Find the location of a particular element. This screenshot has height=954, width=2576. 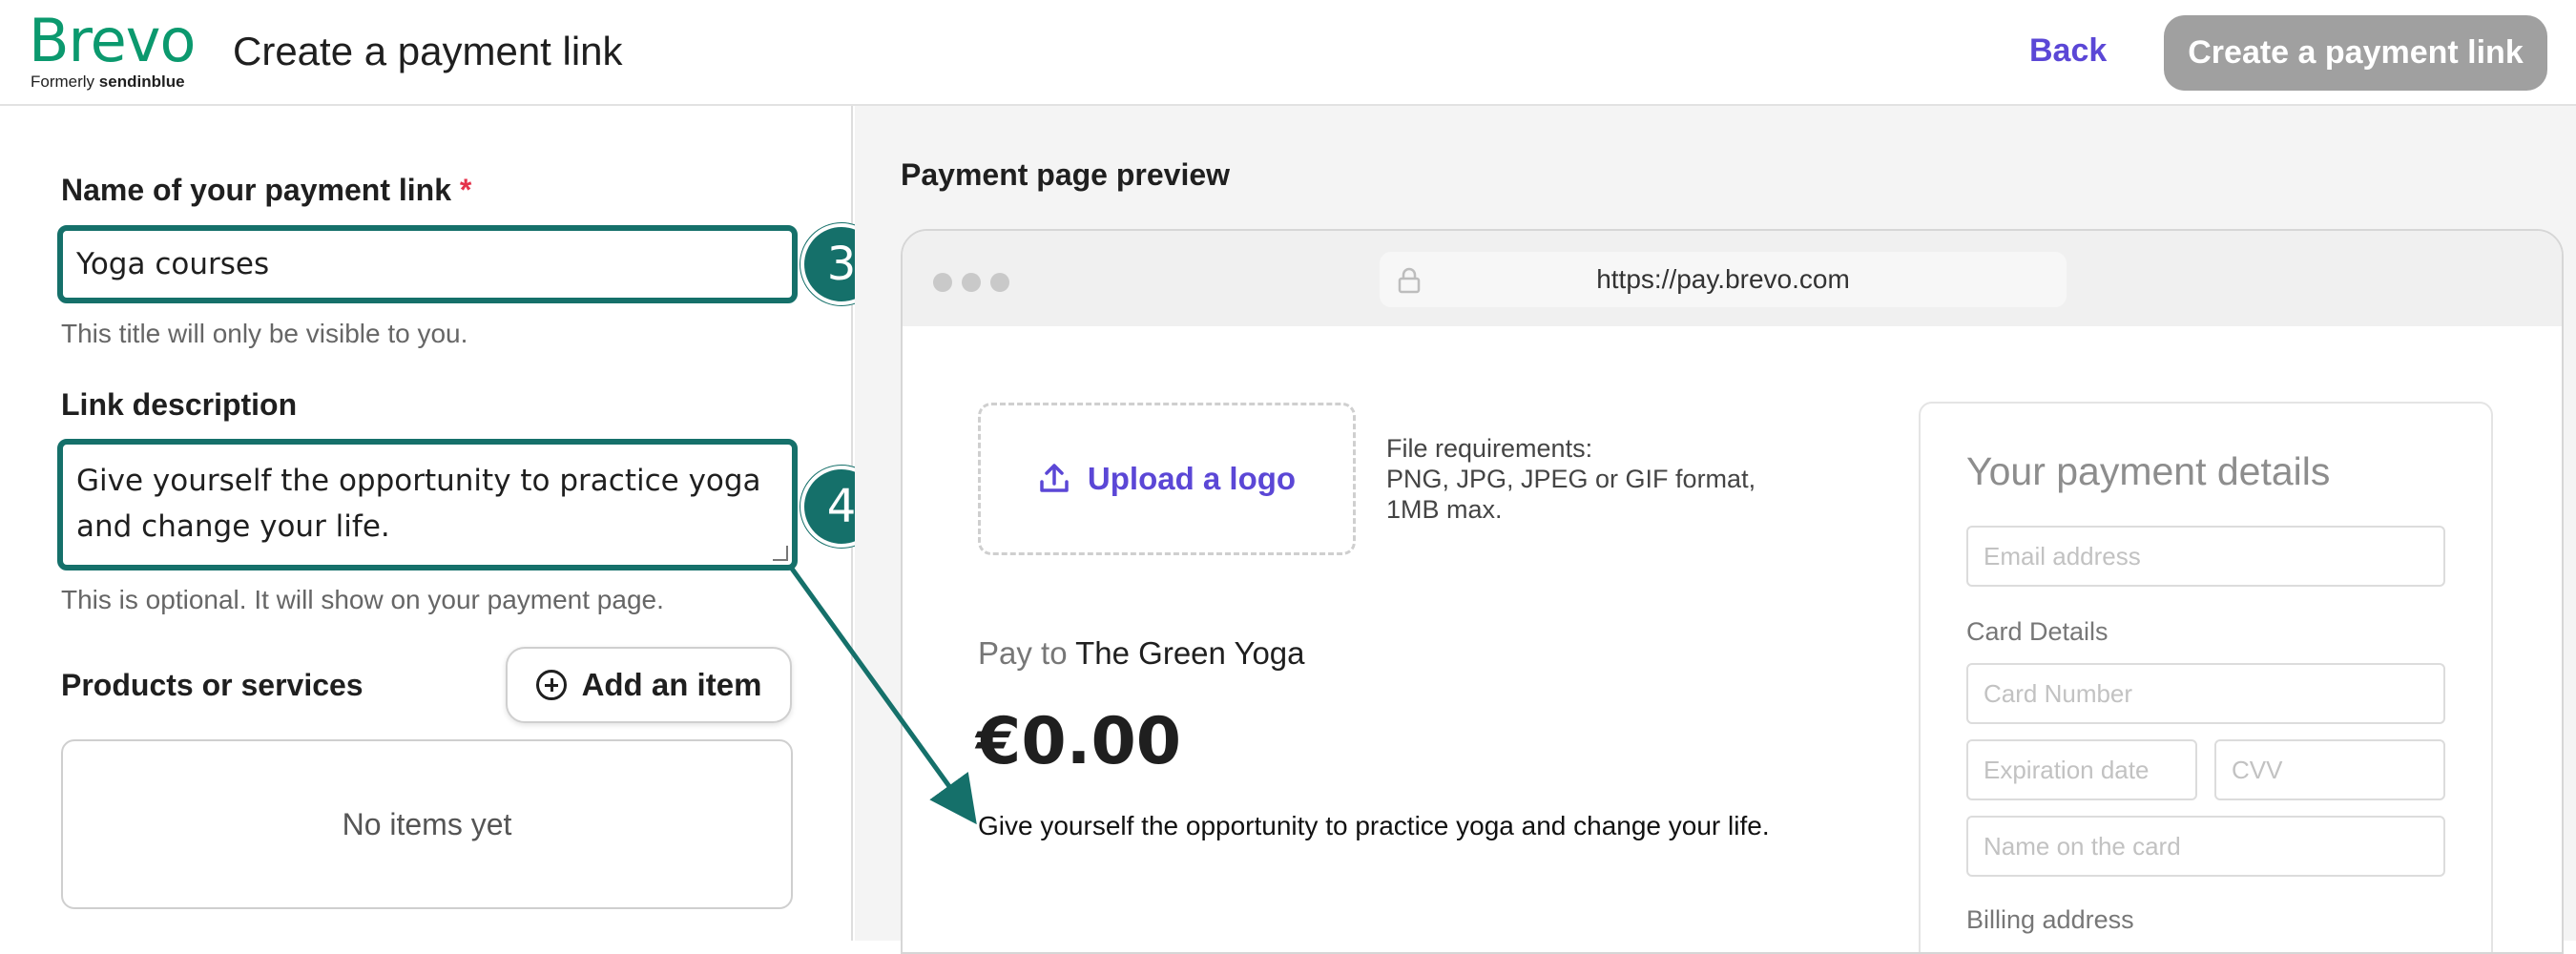

brand-subtitle: Formerly sendinblue is located at coordinates (108, 83).